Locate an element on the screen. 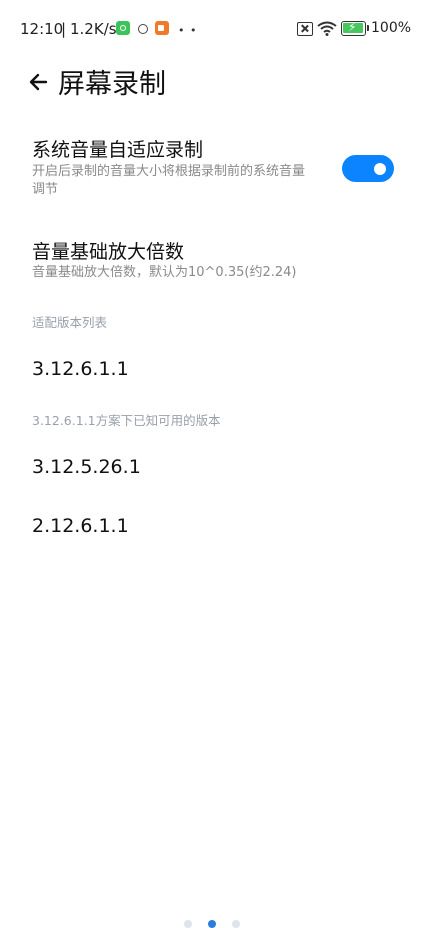 This screenshot has height=928, width=421. setting-adaptive-desc-line2: 调节 is located at coordinates (45, 189).